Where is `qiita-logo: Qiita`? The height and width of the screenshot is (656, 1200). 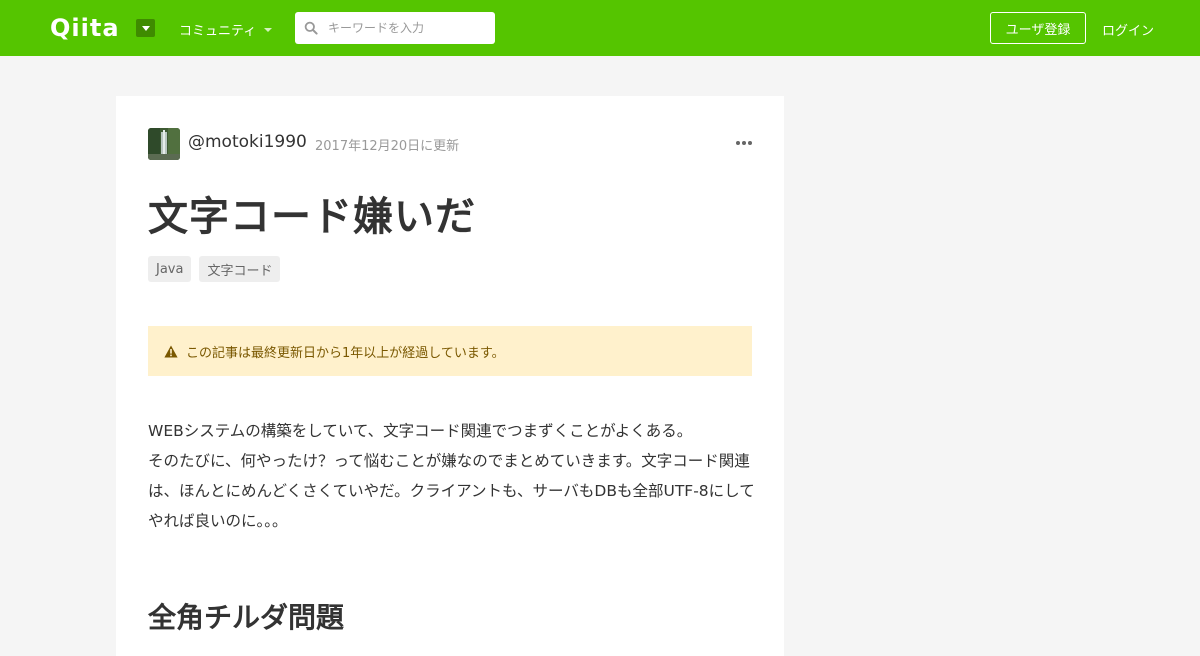 qiita-logo: Qiita is located at coordinates (85, 28).